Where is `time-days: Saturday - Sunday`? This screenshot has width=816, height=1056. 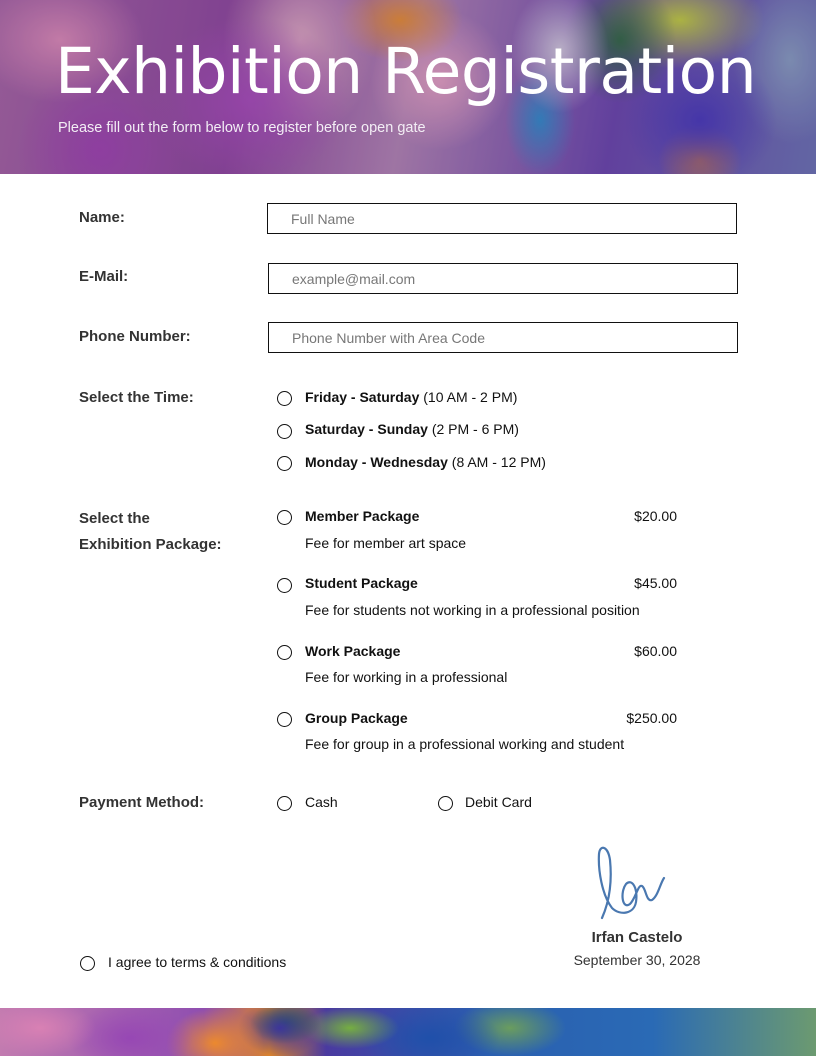
time-days: Saturday - Sunday is located at coordinates (366, 429).